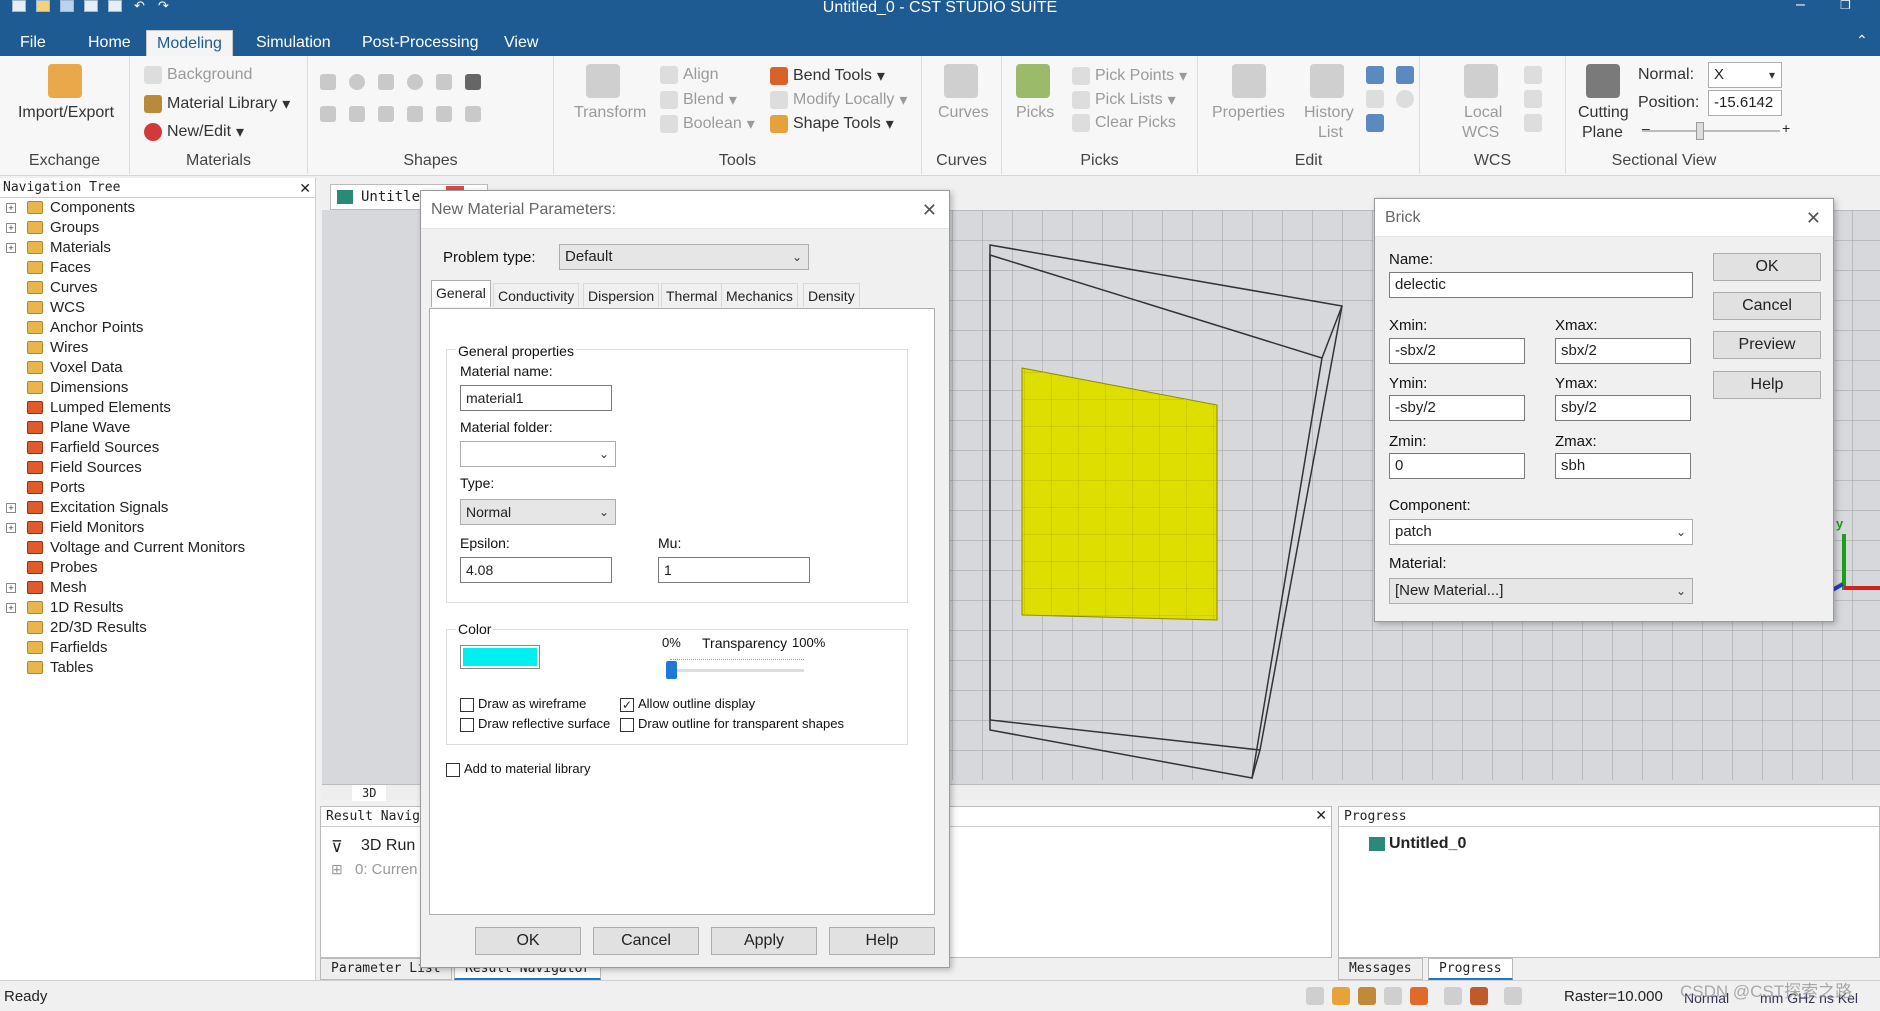 This screenshot has height=1011, width=1880. I want to click on tree-item: Wires, so click(157, 348).